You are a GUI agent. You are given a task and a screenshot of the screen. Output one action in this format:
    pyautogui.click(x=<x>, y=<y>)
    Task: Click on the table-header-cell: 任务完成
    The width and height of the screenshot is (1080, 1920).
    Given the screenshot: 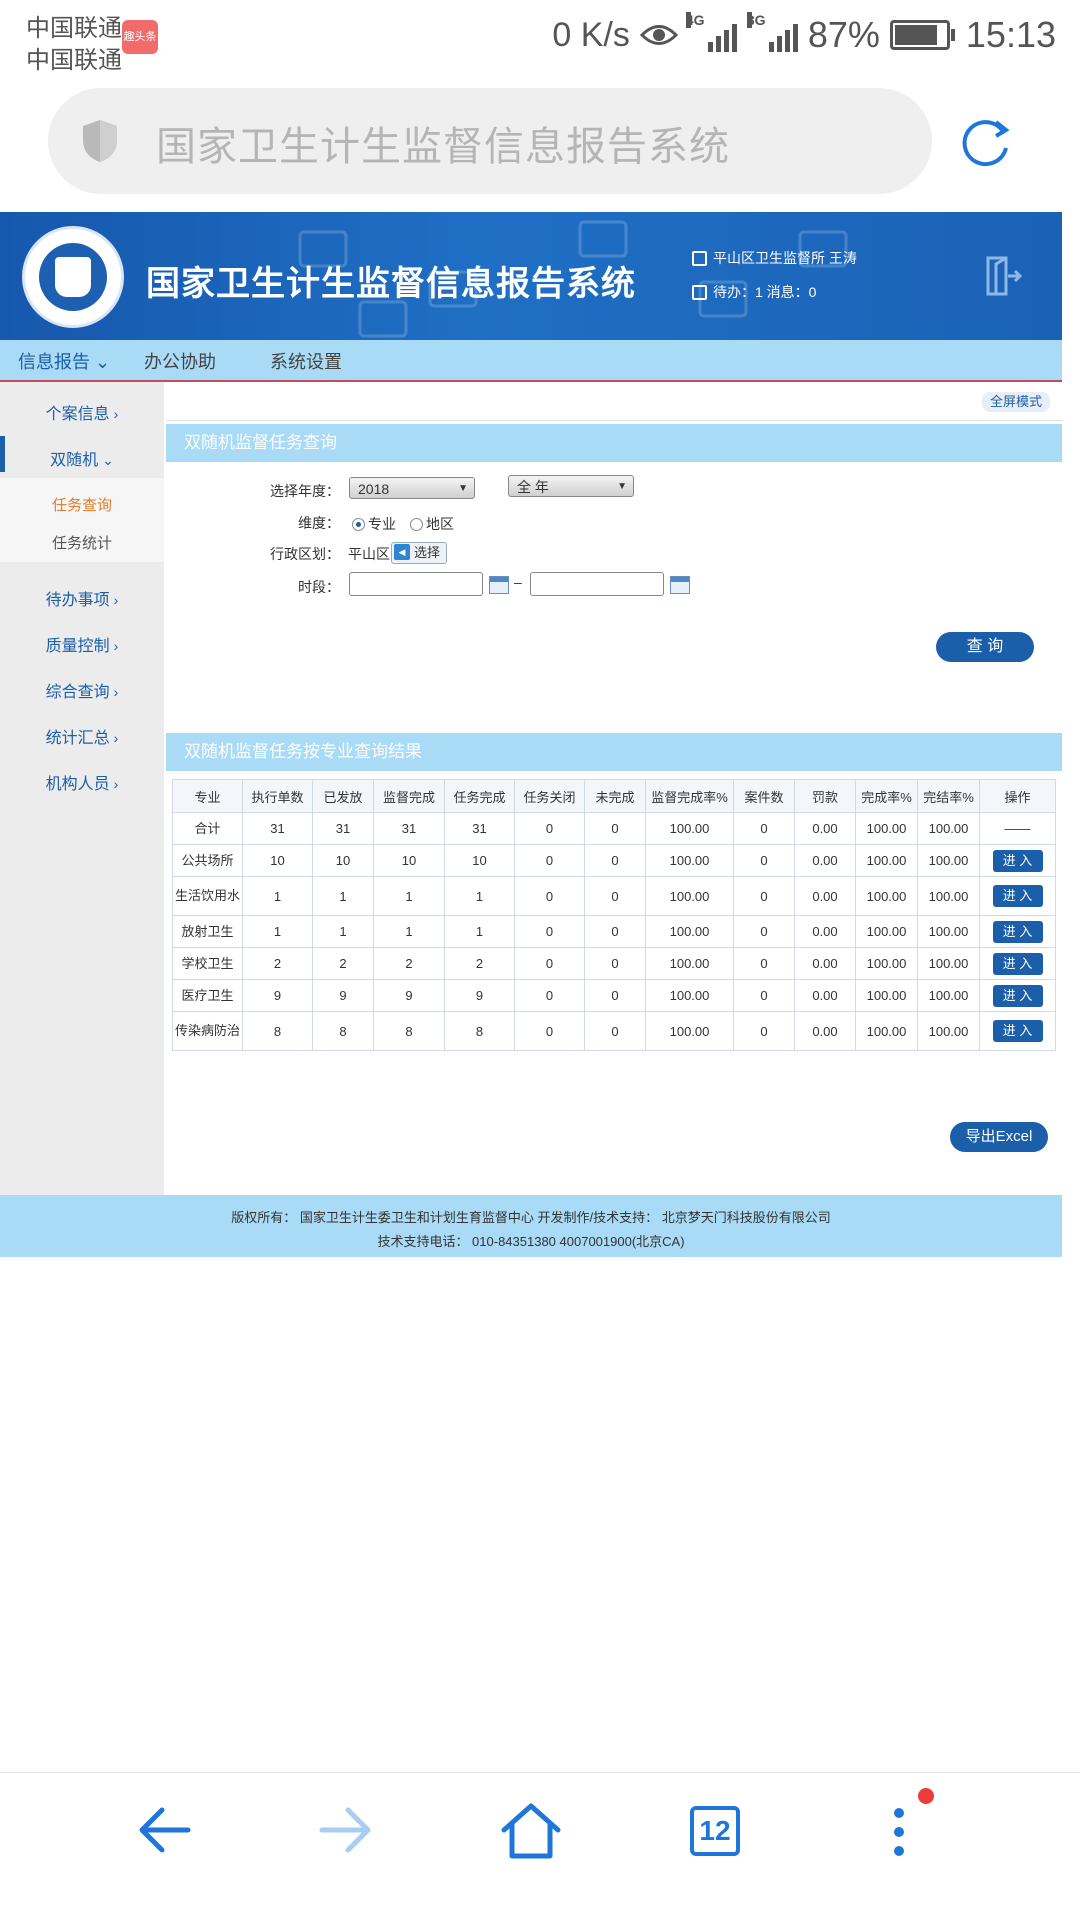 What is the action you would take?
    pyautogui.click(x=479, y=796)
    